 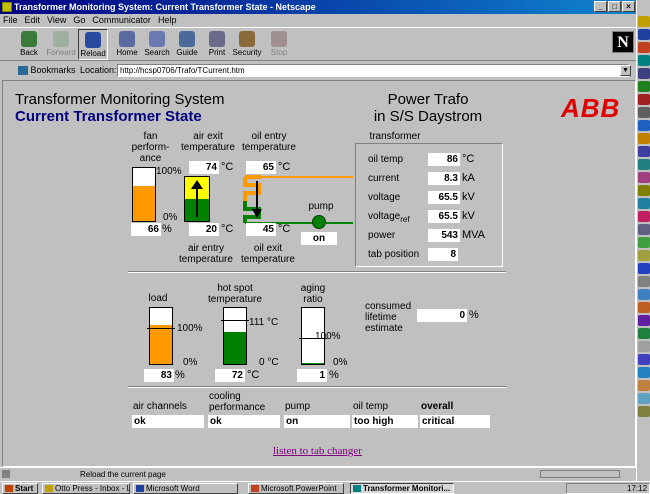 What do you see at coordinates (628, 6) in the screenshot?
I see `close-button: ×` at bounding box center [628, 6].